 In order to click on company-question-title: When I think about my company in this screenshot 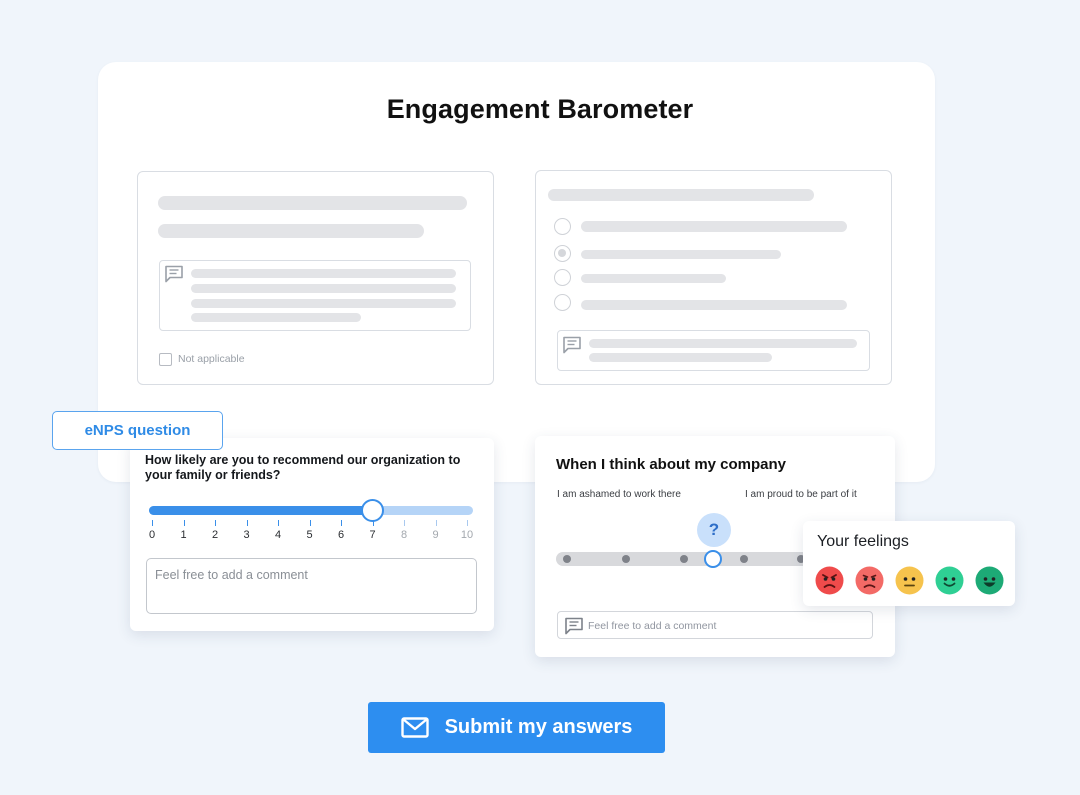, I will do `click(671, 464)`.